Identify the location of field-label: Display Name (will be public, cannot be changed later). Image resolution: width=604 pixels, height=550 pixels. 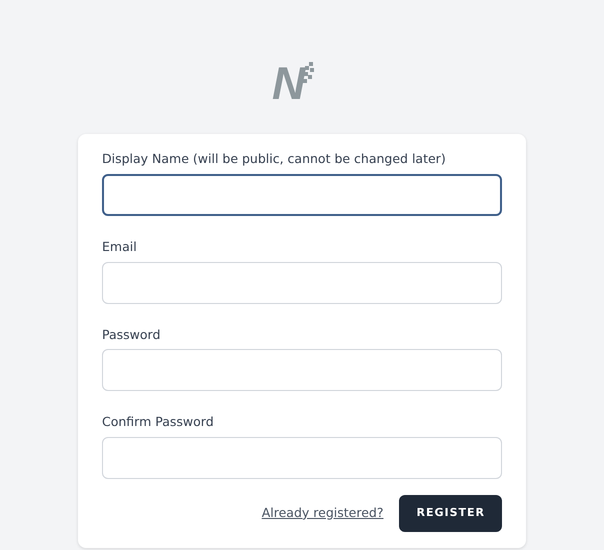
(274, 159).